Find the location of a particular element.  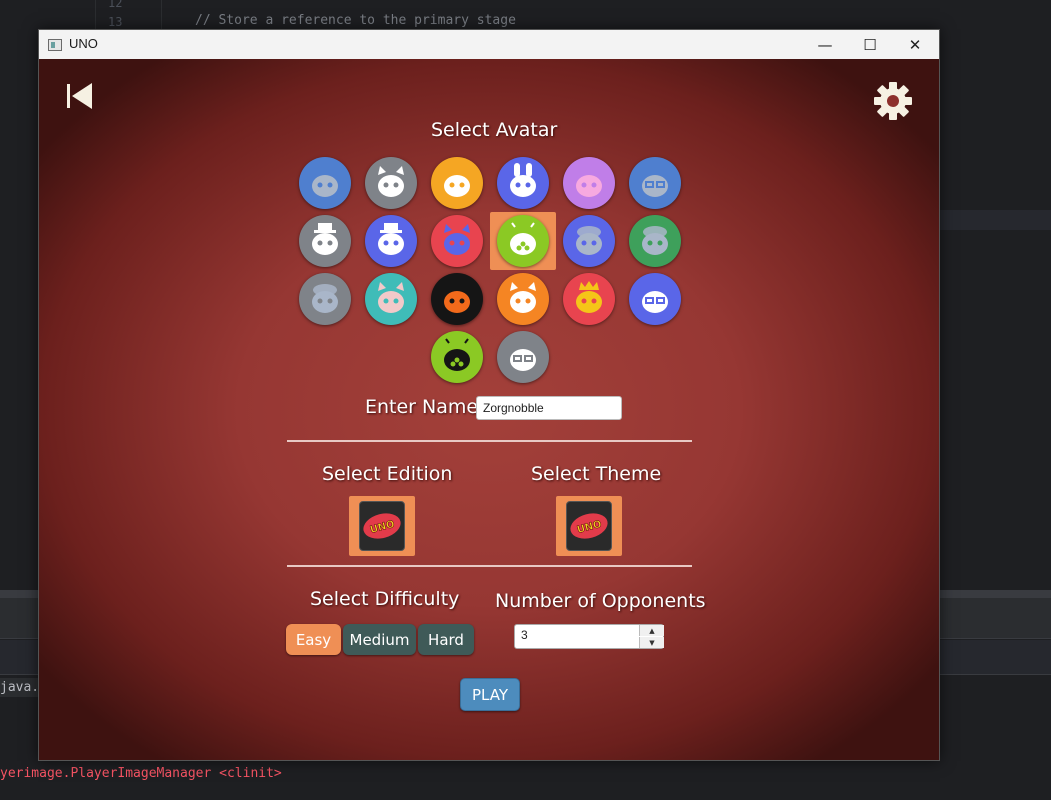

back-button is located at coordinates (80, 96).